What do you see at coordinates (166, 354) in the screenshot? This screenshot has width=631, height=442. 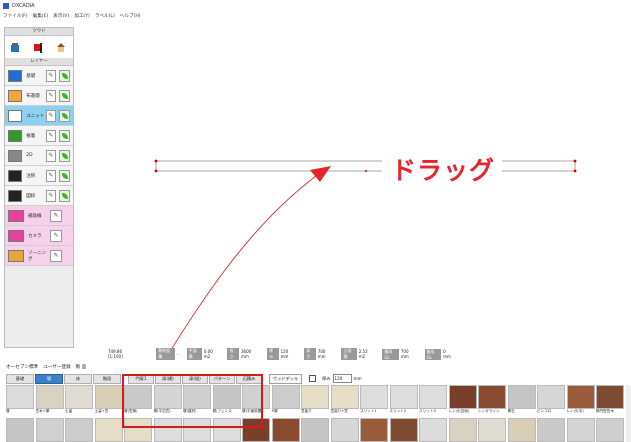 I see `site-area-label: 敷地面積` at bounding box center [166, 354].